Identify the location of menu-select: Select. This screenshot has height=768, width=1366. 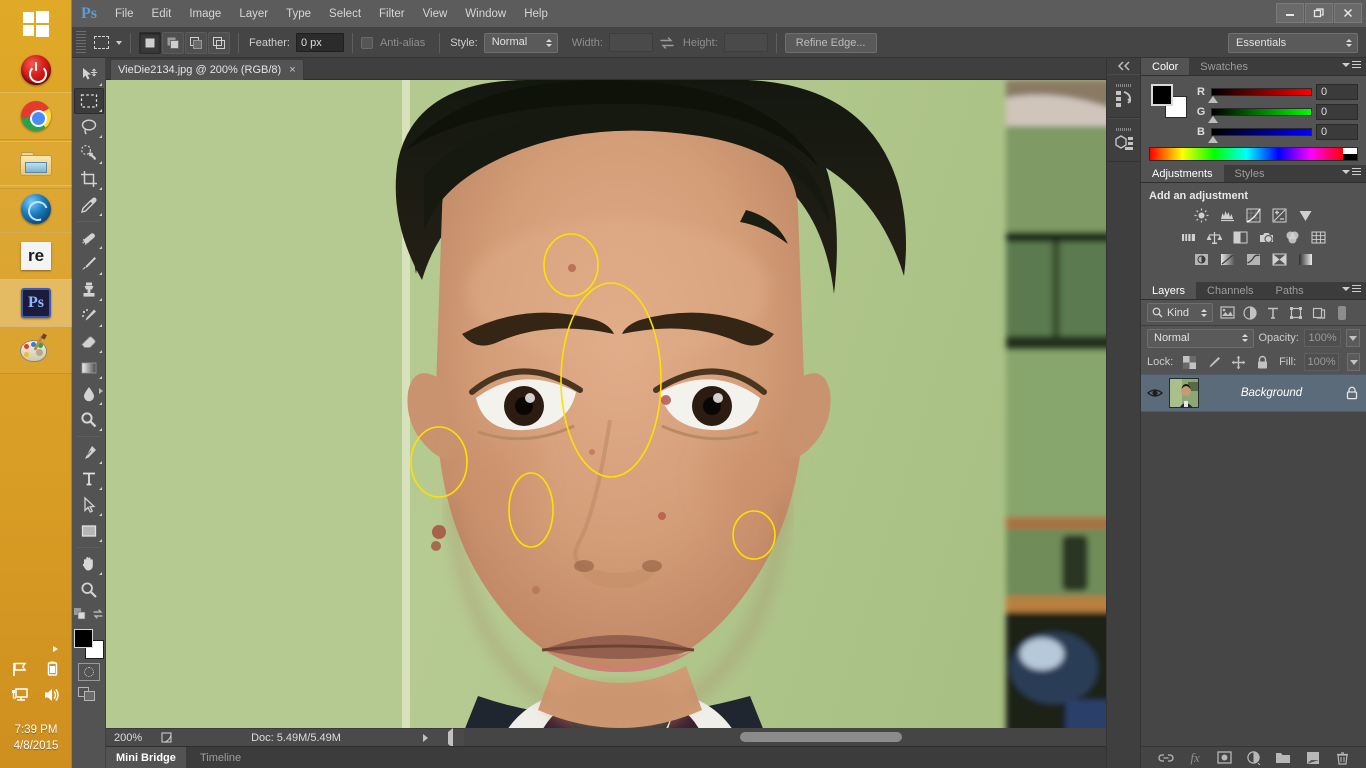
(345, 14).